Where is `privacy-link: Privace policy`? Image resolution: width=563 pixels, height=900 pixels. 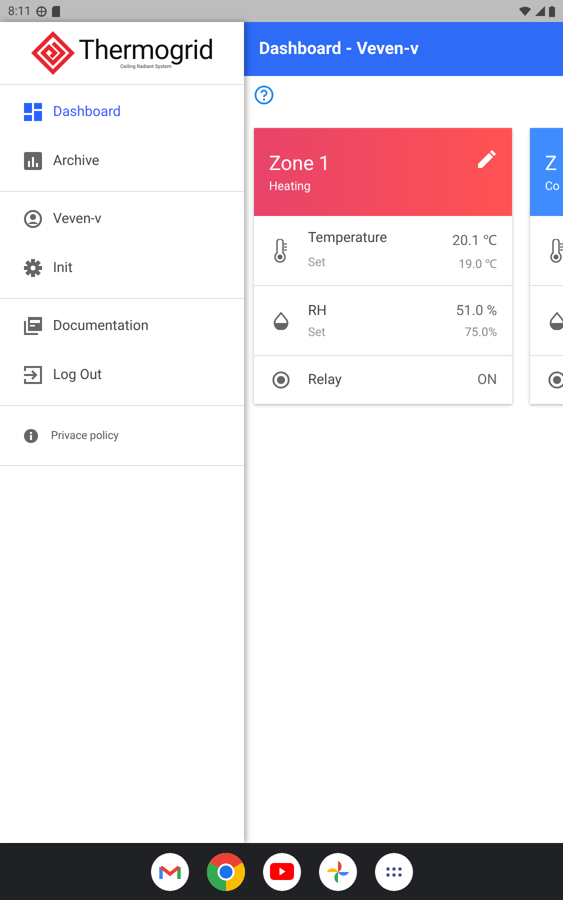
privacy-link: Privace policy is located at coordinates (85, 435).